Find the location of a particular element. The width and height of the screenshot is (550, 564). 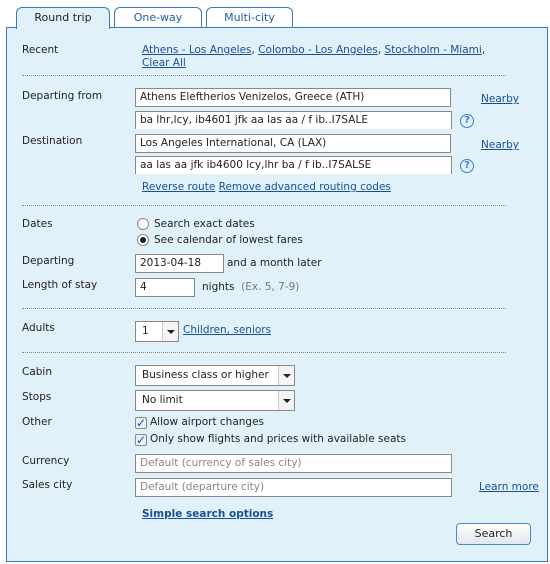

nights-label: nights is located at coordinates (218, 287).